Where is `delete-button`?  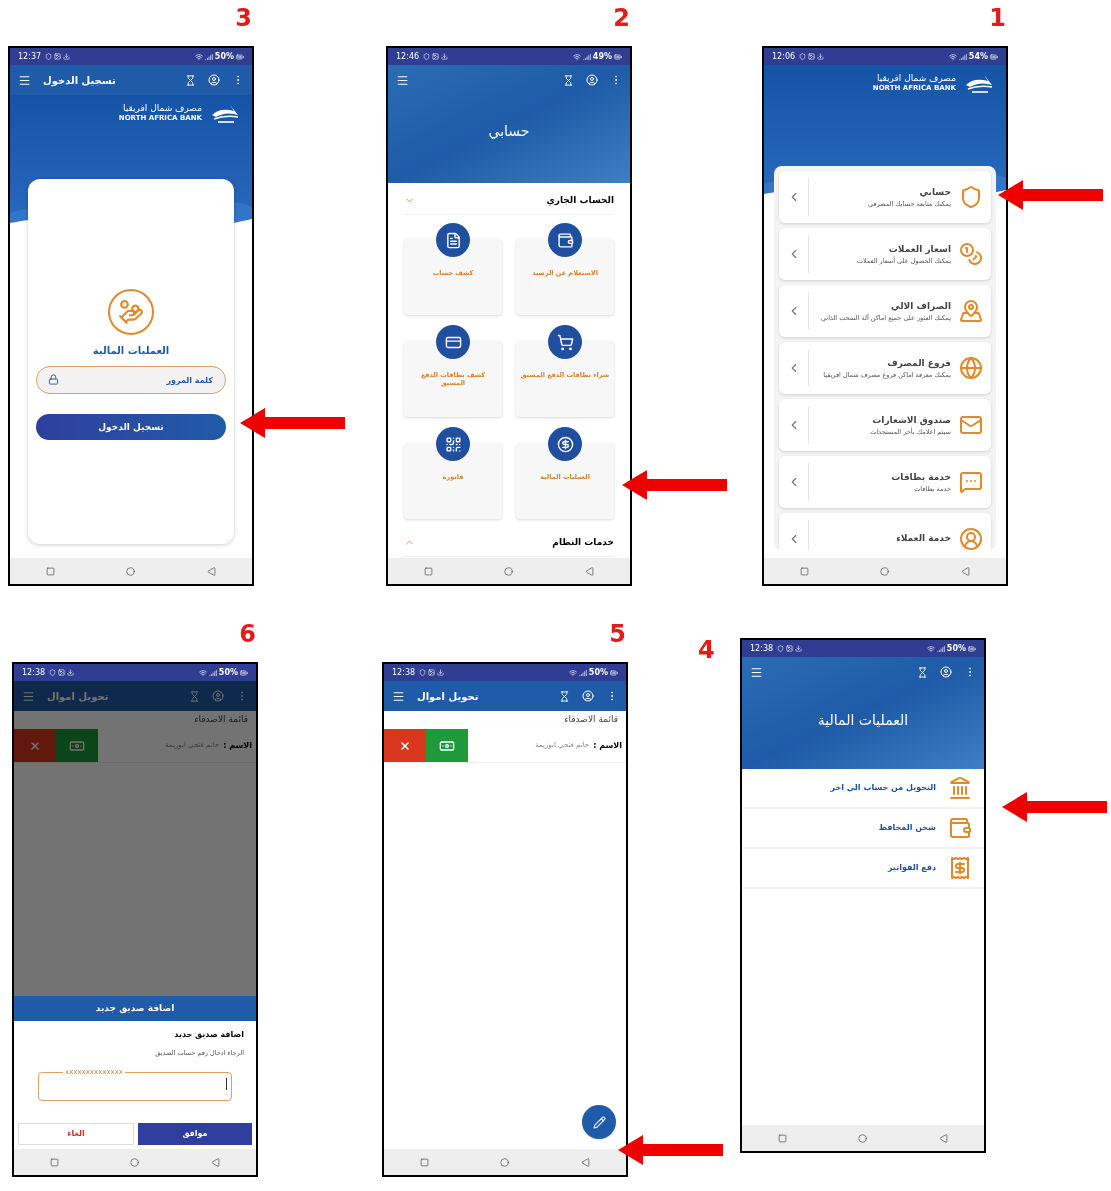
delete-button is located at coordinates (405, 745).